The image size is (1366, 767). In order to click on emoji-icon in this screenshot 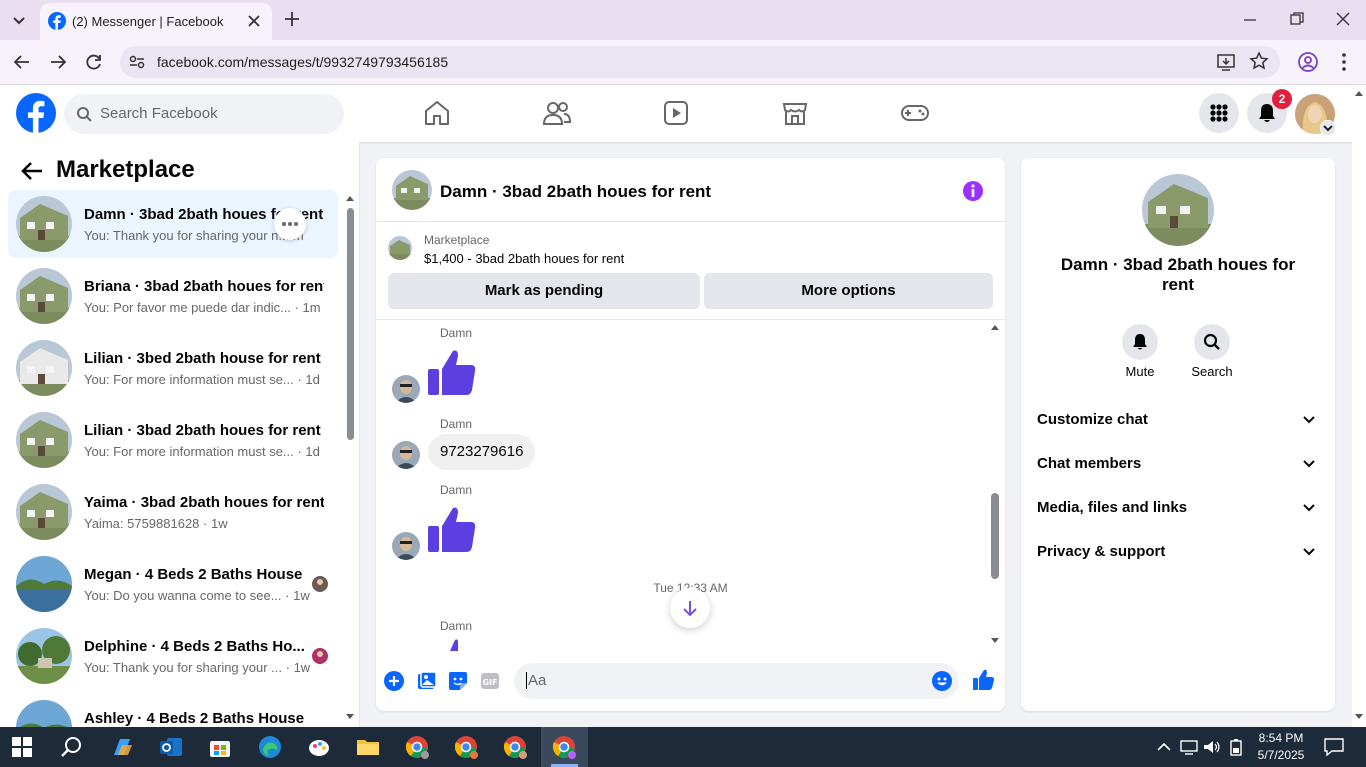, I will do `click(942, 681)`.